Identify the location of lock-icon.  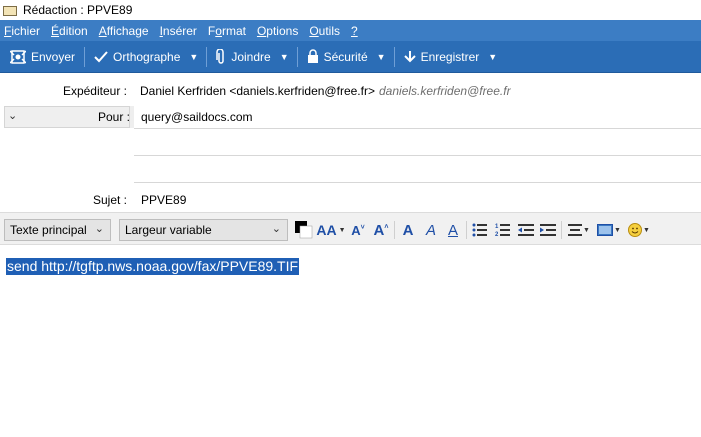
(312, 56).